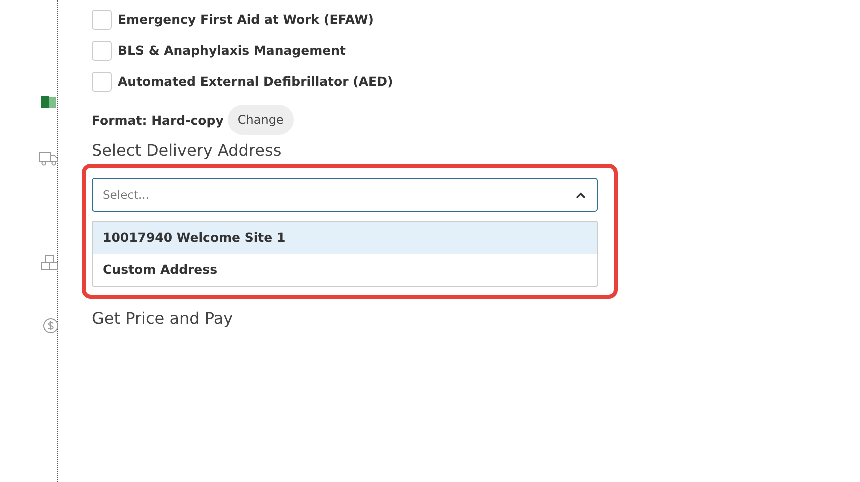 Image resolution: width=860 pixels, height=482 pixels. Describe the element at coordinates (246, 19) in the screenshot. I see `checkbox-label: Emergency First Aid at Work (EFAW)` at that location.